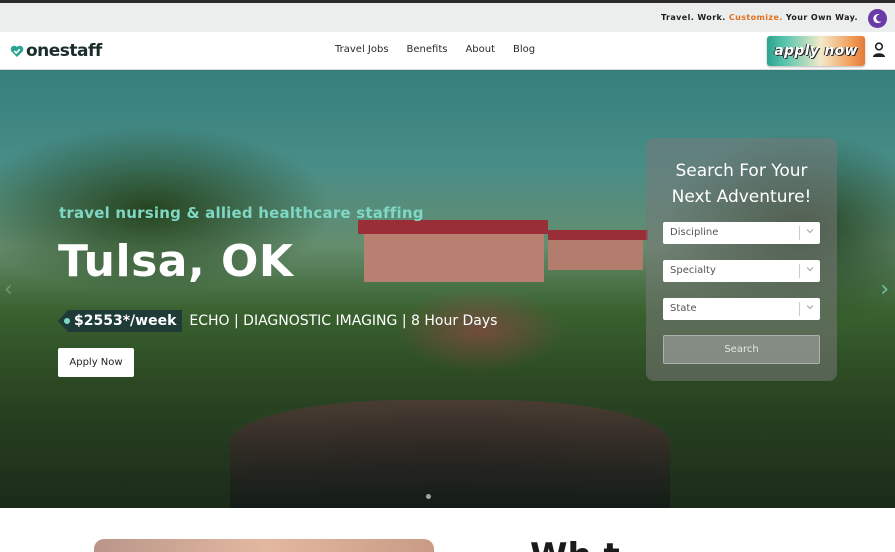 This screenshot has width=895, height=552. I want to click on specialty-placeholder: Specialty, so click(693, 270).